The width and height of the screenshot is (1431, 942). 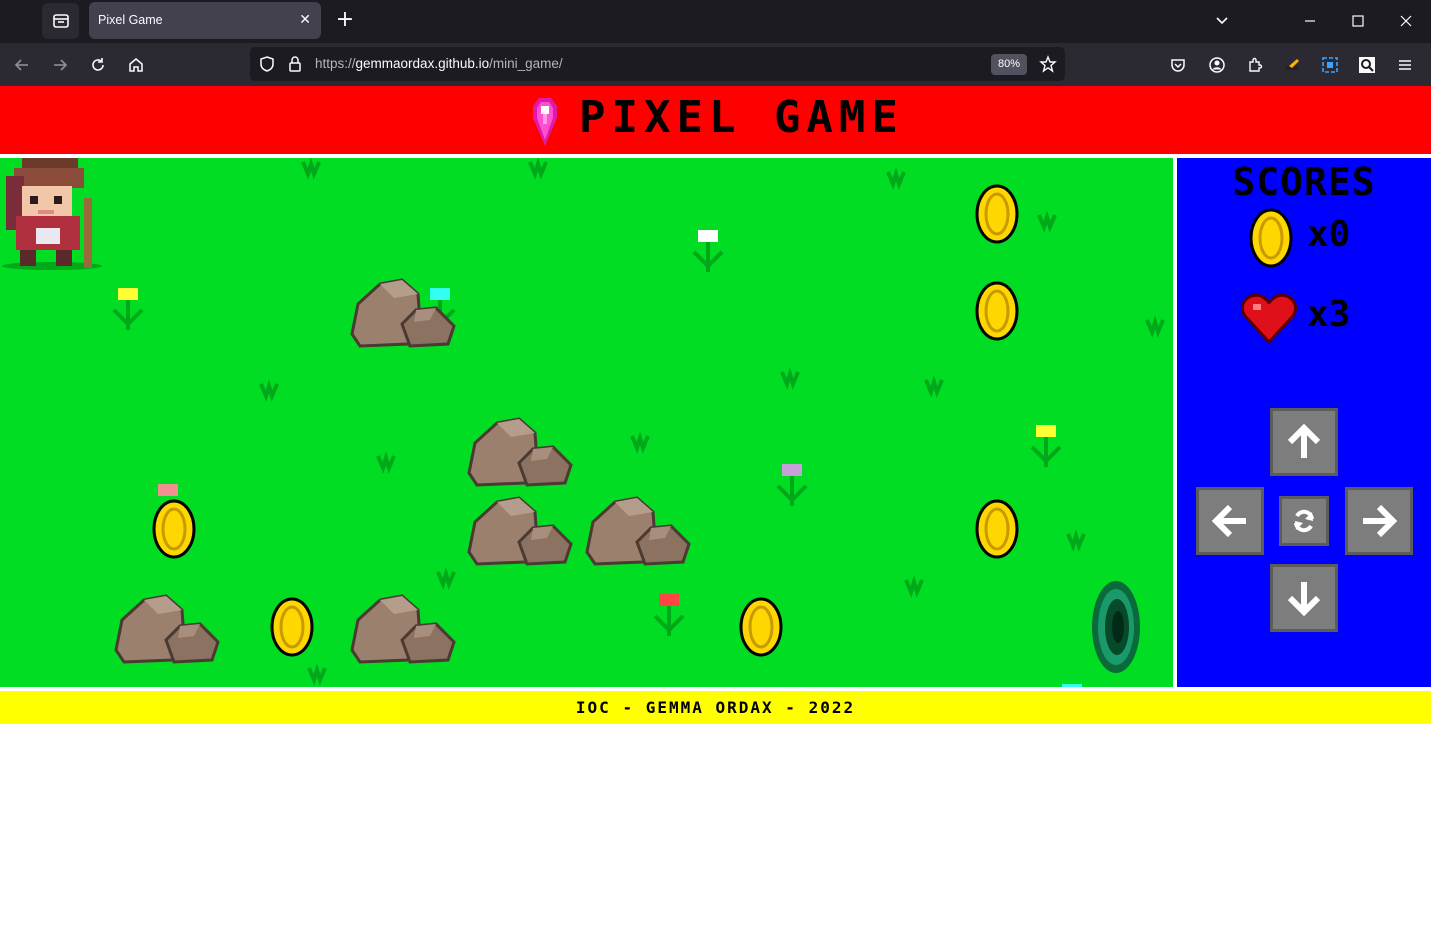 I want to click on reset-button, so click(x=1304, y=521).